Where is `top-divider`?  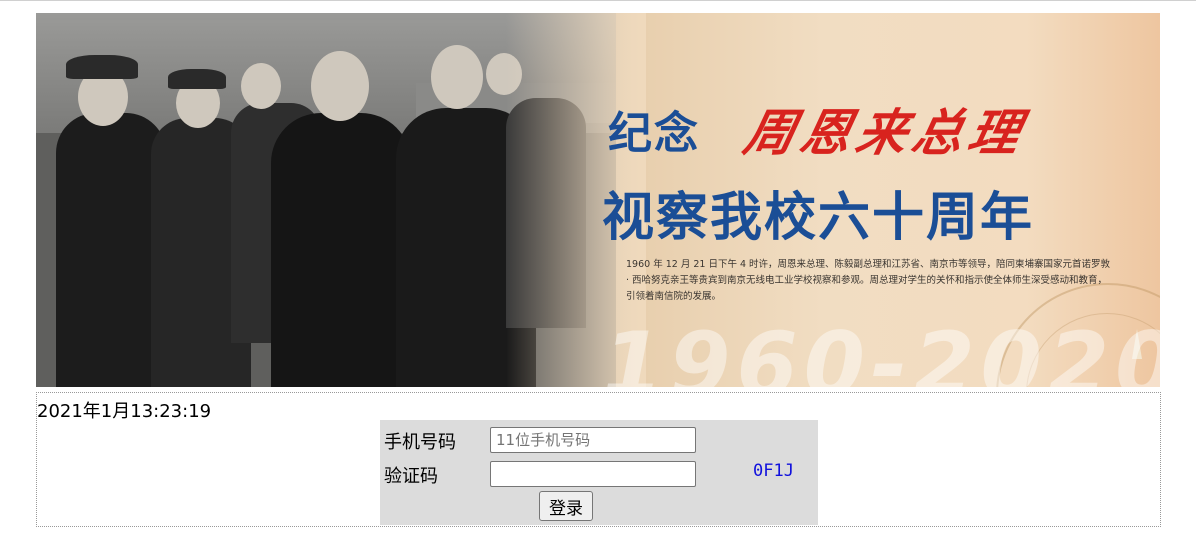 top-divider is located at coordinates (598, 0).